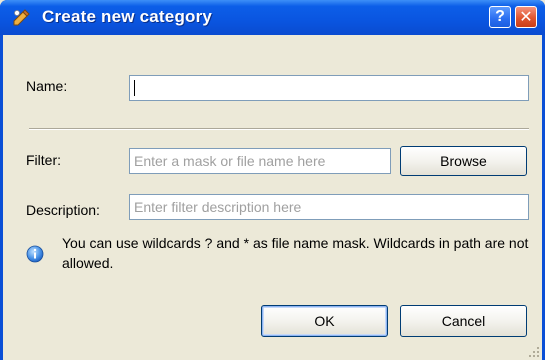  I want to click on filter-input, so click(260, 161).